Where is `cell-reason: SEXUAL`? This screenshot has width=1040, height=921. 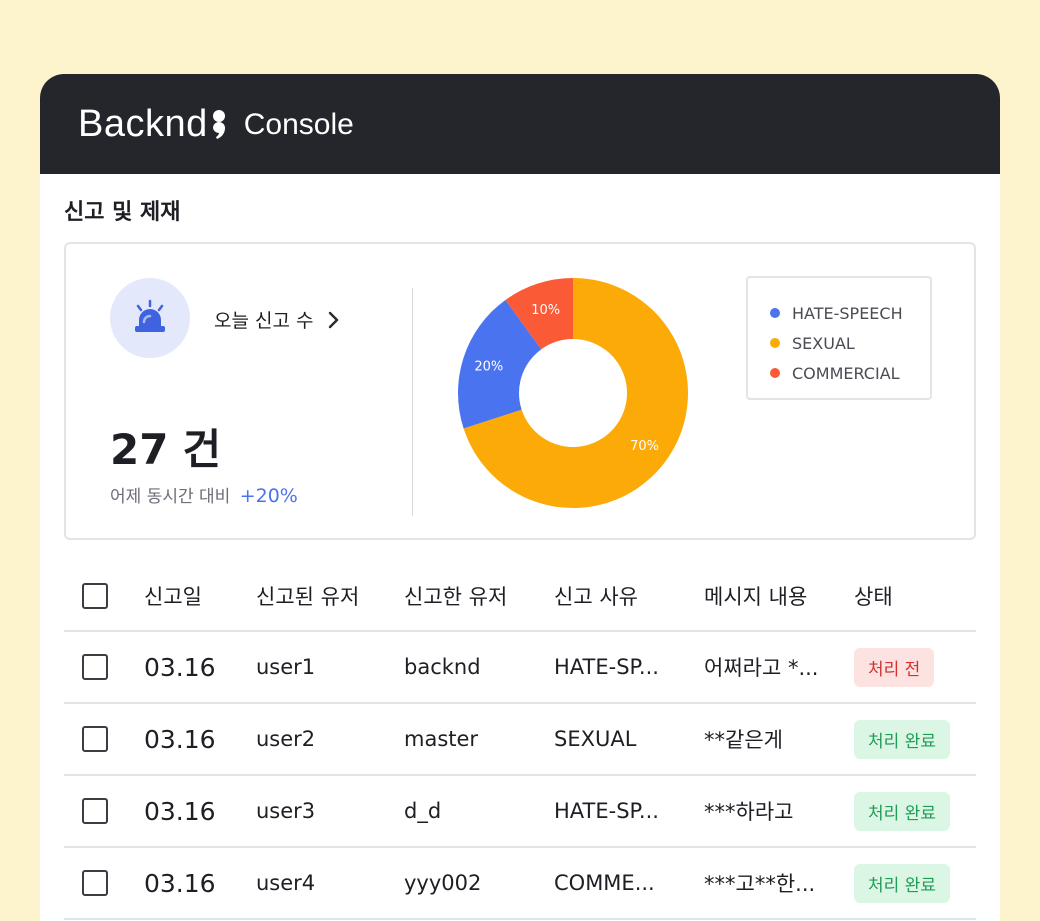
cell-reason: SEXUAL is located at coordinates (595, 739).